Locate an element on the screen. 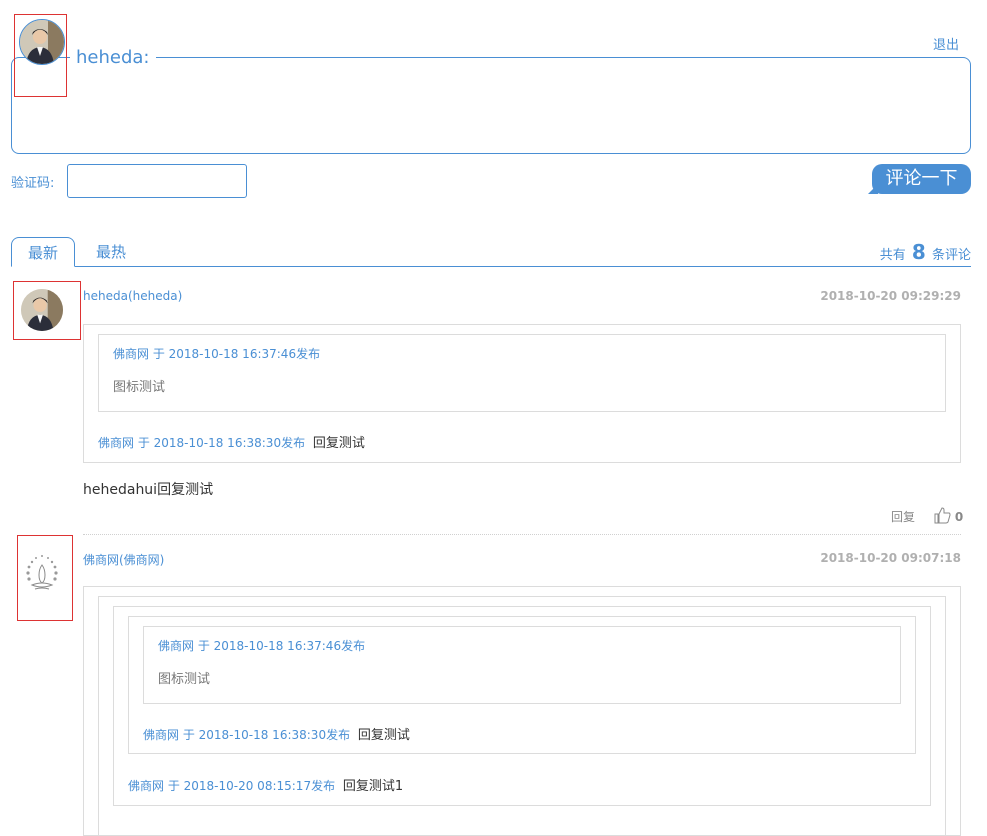 Image resolution: width=987 pixels, height=836 pixels. comment-author-name: 佛商网(佛商网) is located at coordinates (123, 559).